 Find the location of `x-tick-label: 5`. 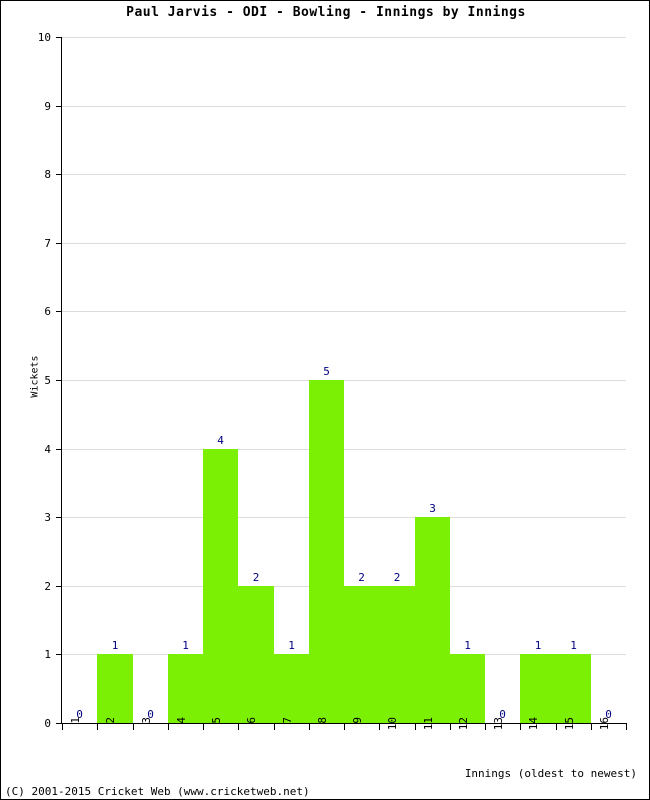

x-tick-label: 5 is located at coordinates (216, 720).